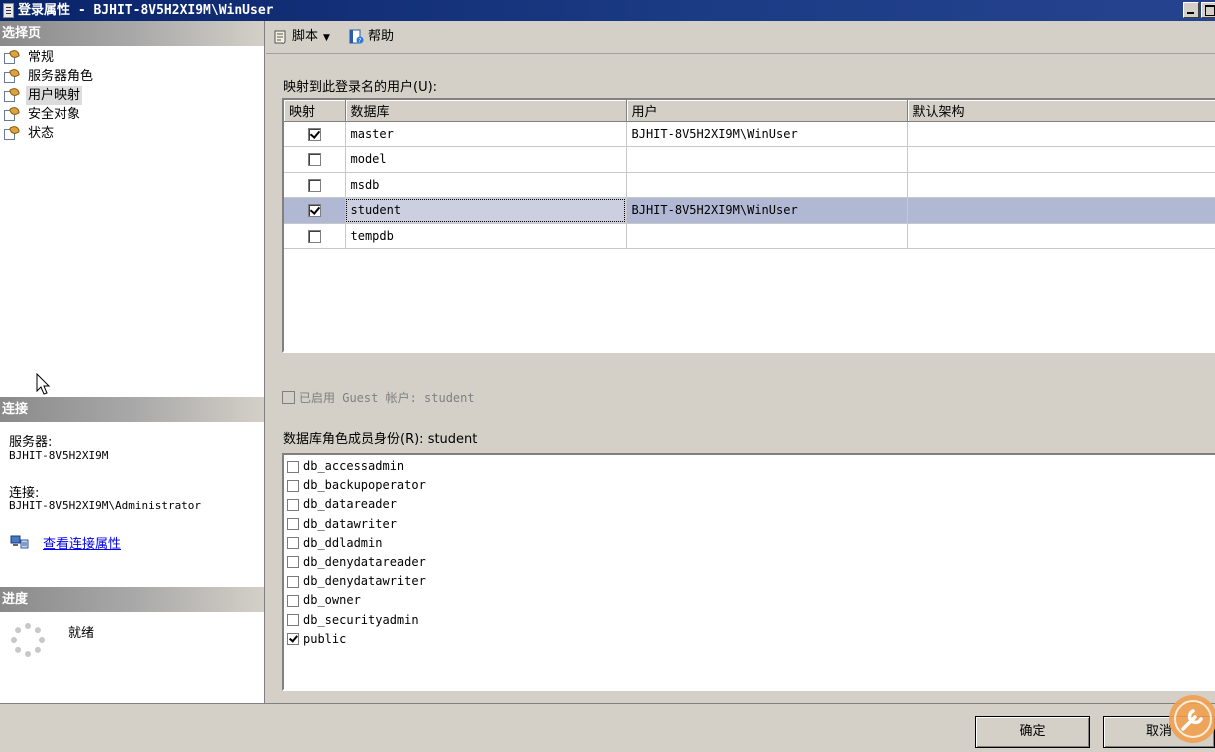 The width and height of the screenshot is (1215, 752). Describe the element at coordinates (19, 542) in the screenshot. I see `connection-icon` at that location.